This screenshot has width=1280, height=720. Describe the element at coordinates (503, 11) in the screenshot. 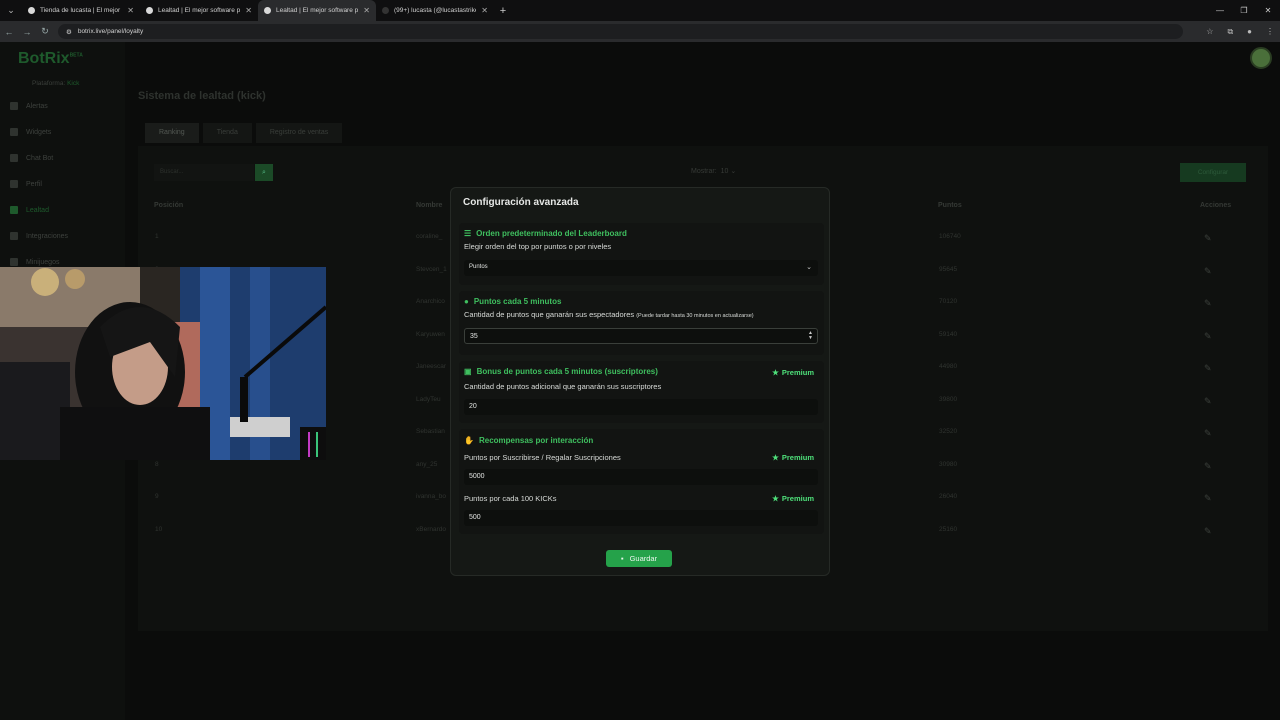

I see `new-tab-button: +` at that location.